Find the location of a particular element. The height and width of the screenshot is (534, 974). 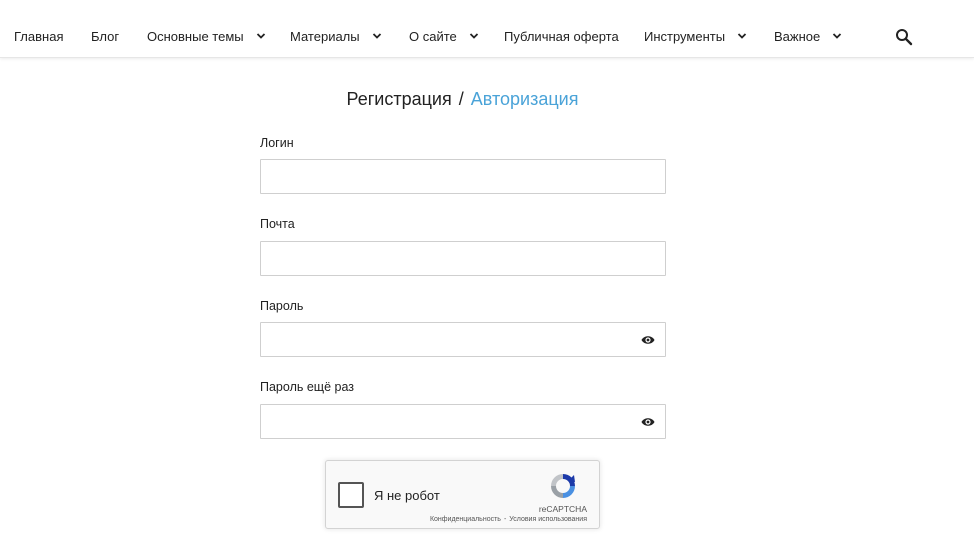

password-label: Пароль is located at coordinates (282, 306).